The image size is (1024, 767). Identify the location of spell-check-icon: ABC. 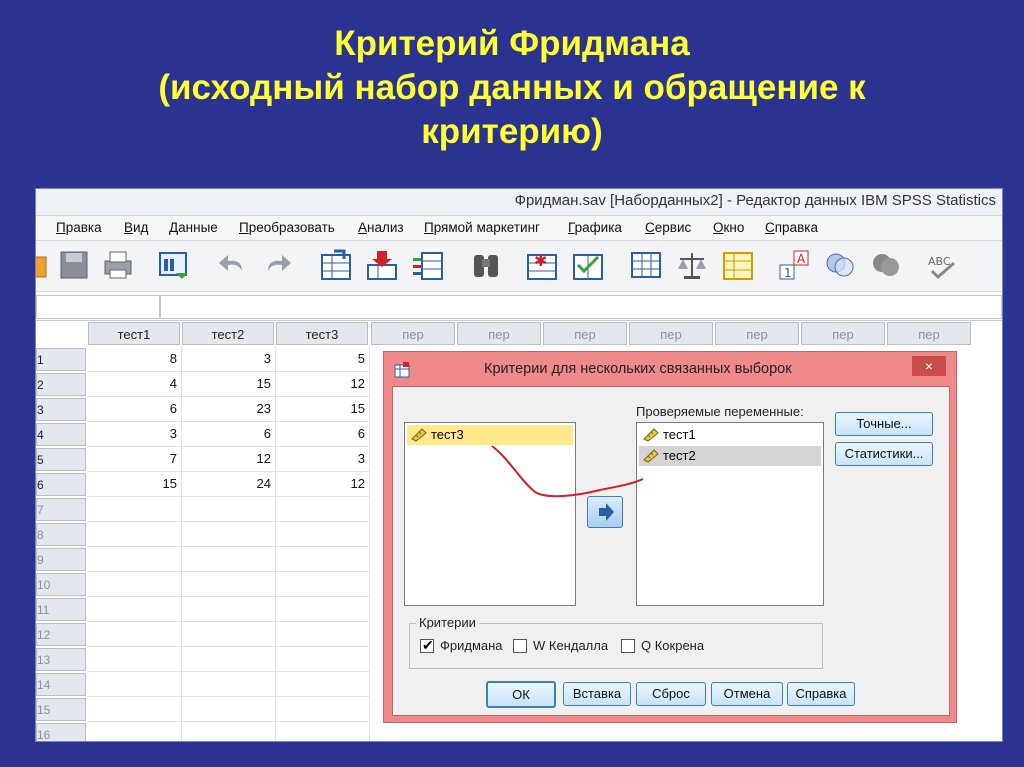
(942, 265).